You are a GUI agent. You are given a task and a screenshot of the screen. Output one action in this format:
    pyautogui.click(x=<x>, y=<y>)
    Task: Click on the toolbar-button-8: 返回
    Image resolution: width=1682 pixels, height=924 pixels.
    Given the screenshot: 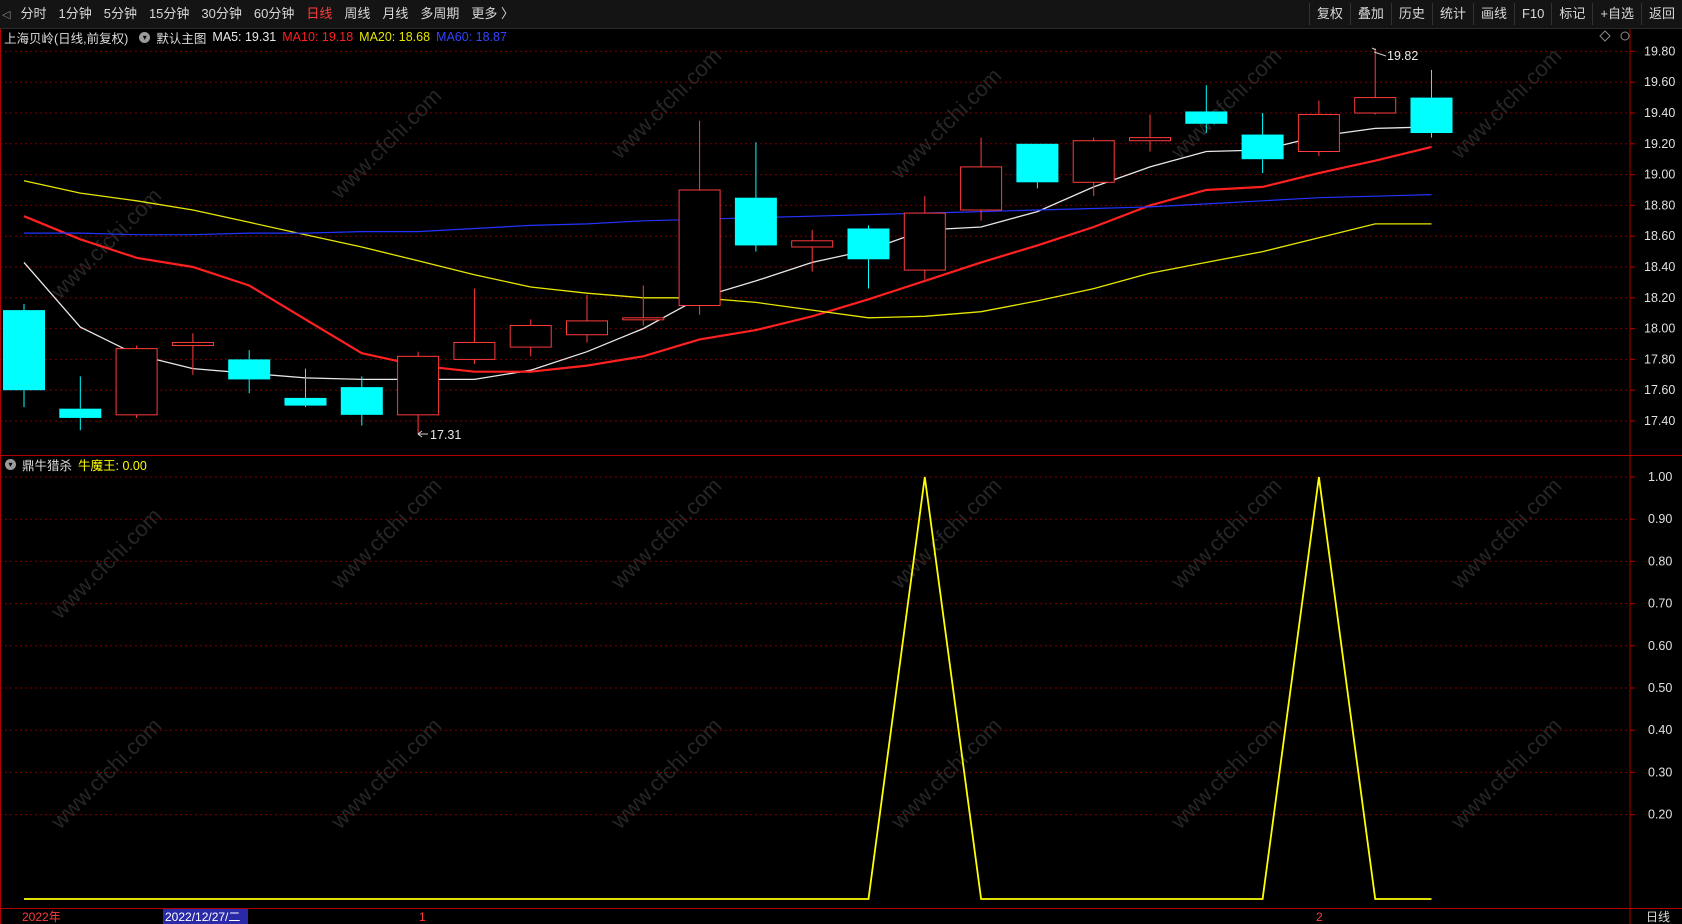 What is the action you would take?
    pyautogui.click(x=1661, y=14)
    